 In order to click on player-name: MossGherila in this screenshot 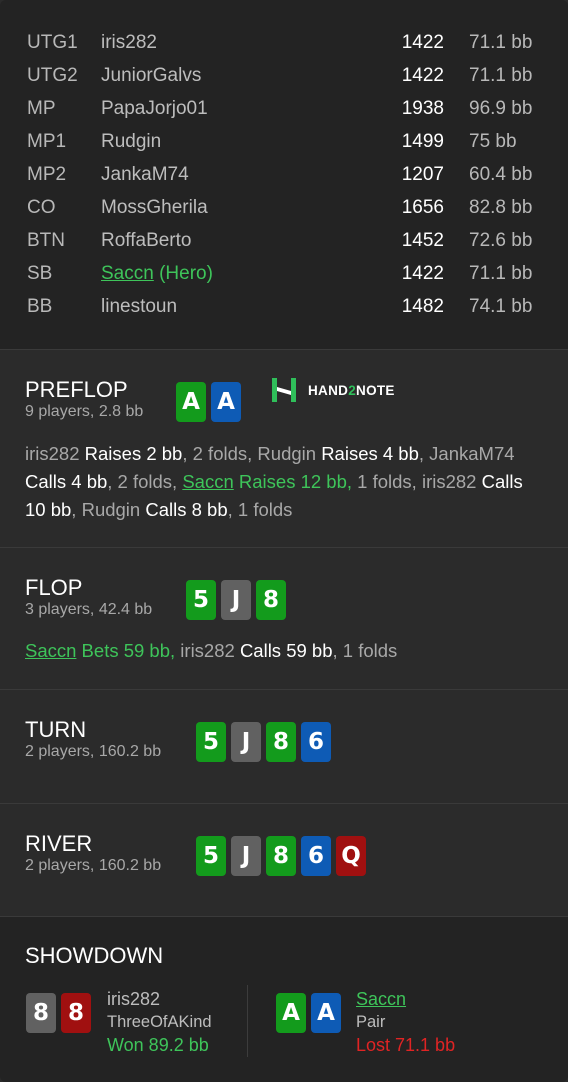, I will do `click(154, 208)`.